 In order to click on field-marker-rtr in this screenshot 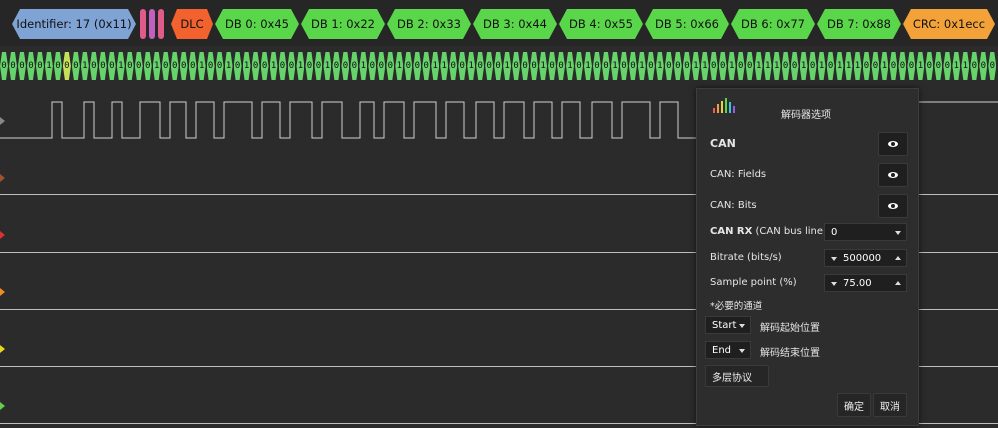, I will do `click(143, 24)`.